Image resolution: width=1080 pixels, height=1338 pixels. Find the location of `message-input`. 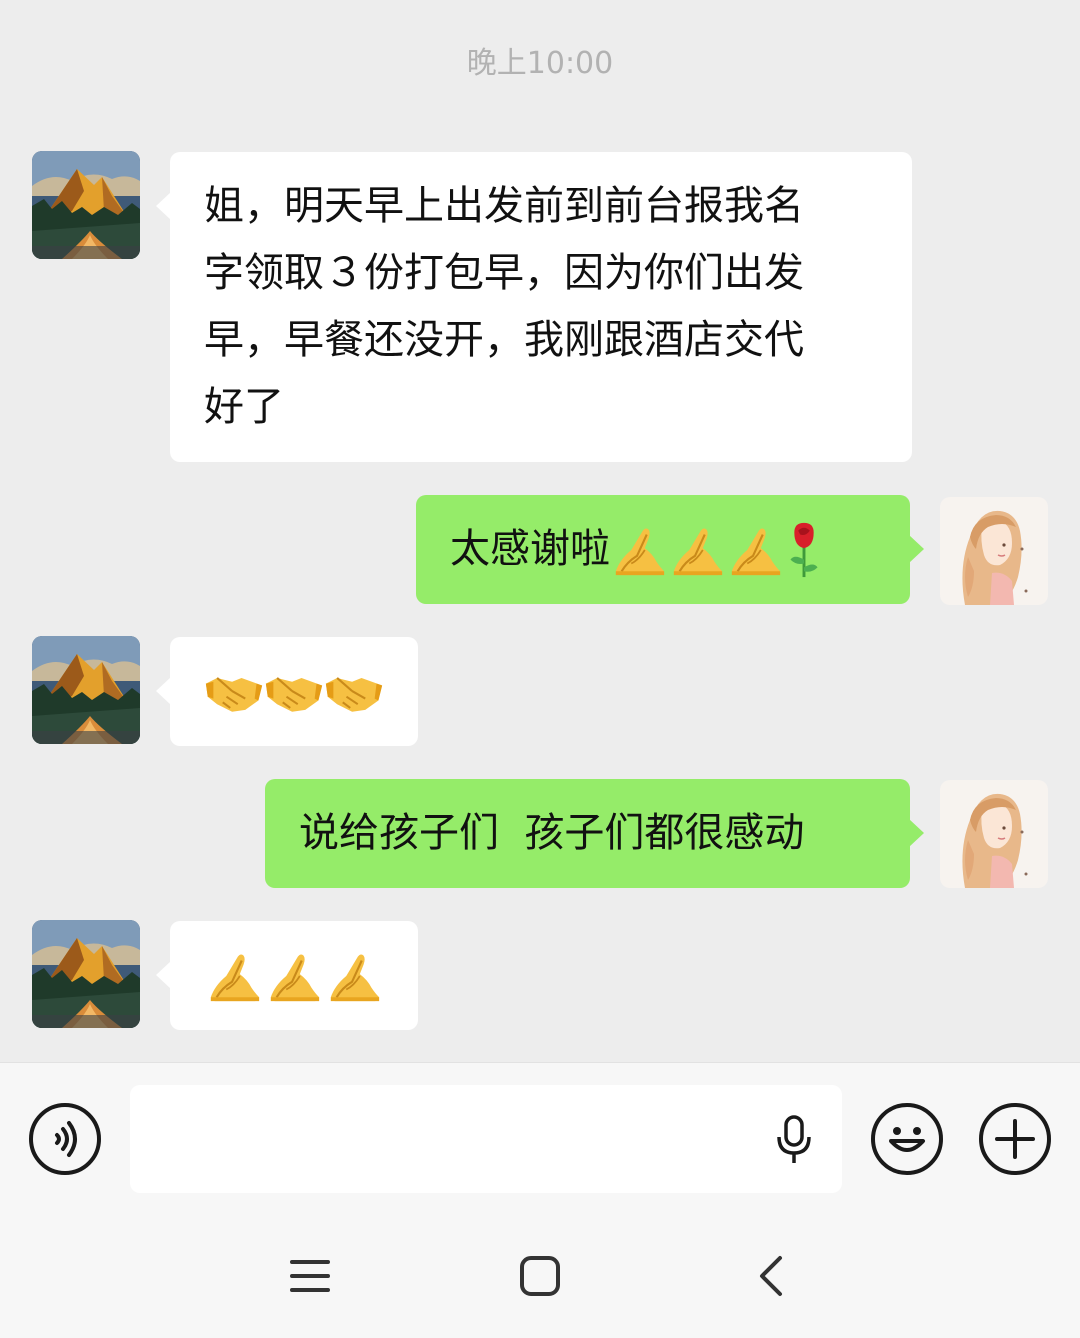

message-input is located at coordinates (486, 1139).